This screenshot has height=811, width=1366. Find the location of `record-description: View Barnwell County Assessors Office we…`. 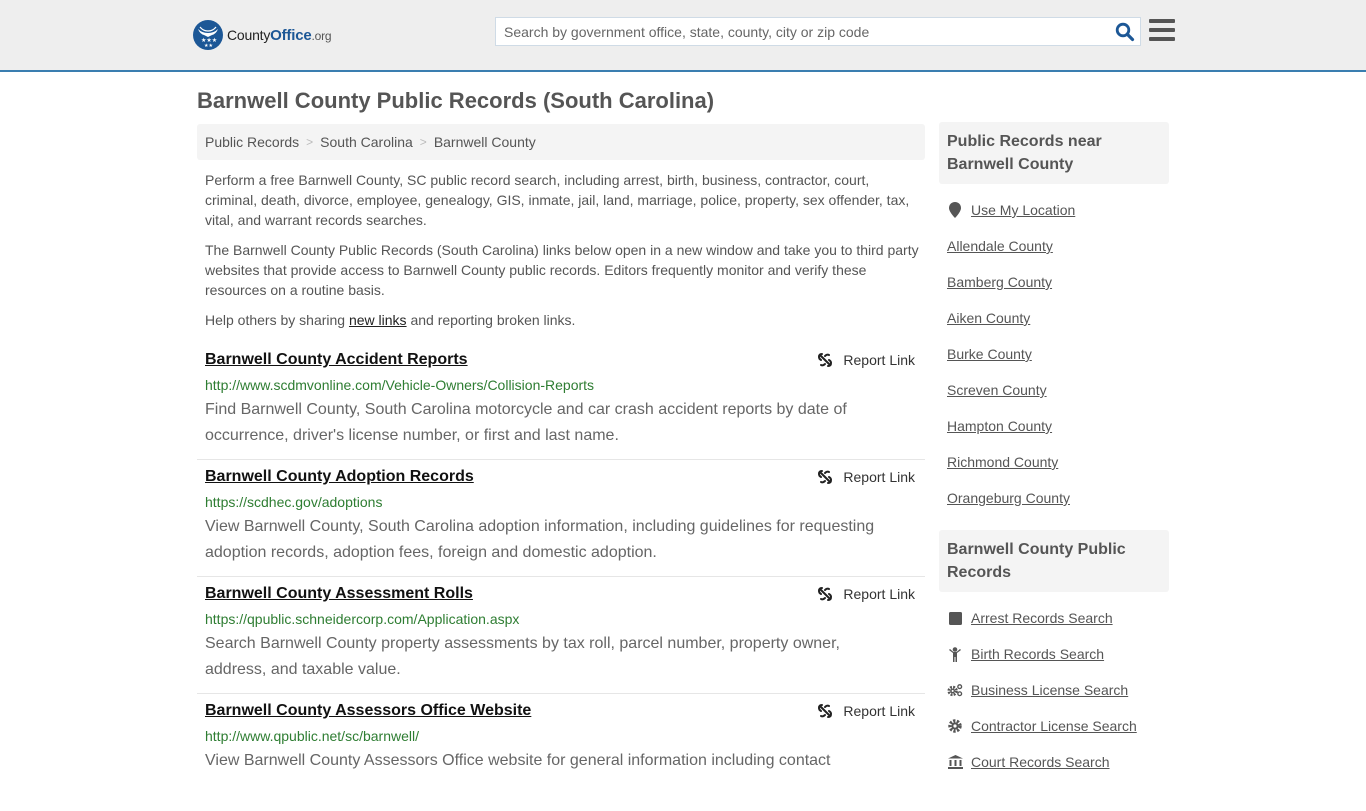

record-description: View Barnwell County Assessors Office we… is located at coordinates (518, 760).